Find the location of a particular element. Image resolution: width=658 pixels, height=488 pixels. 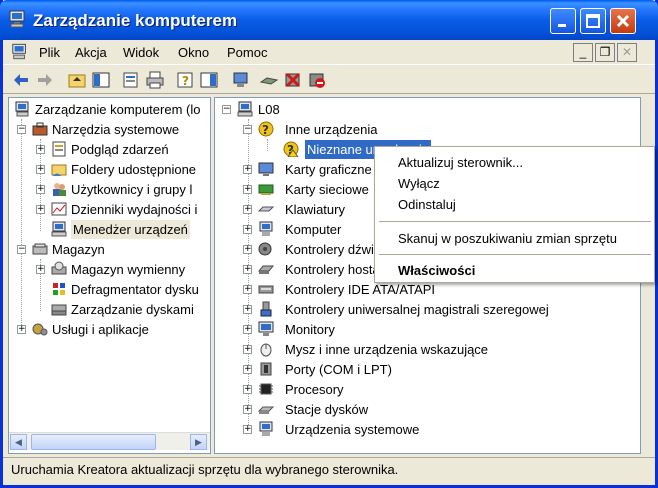

performance-logs-icon is located at coordinates (59, 209).